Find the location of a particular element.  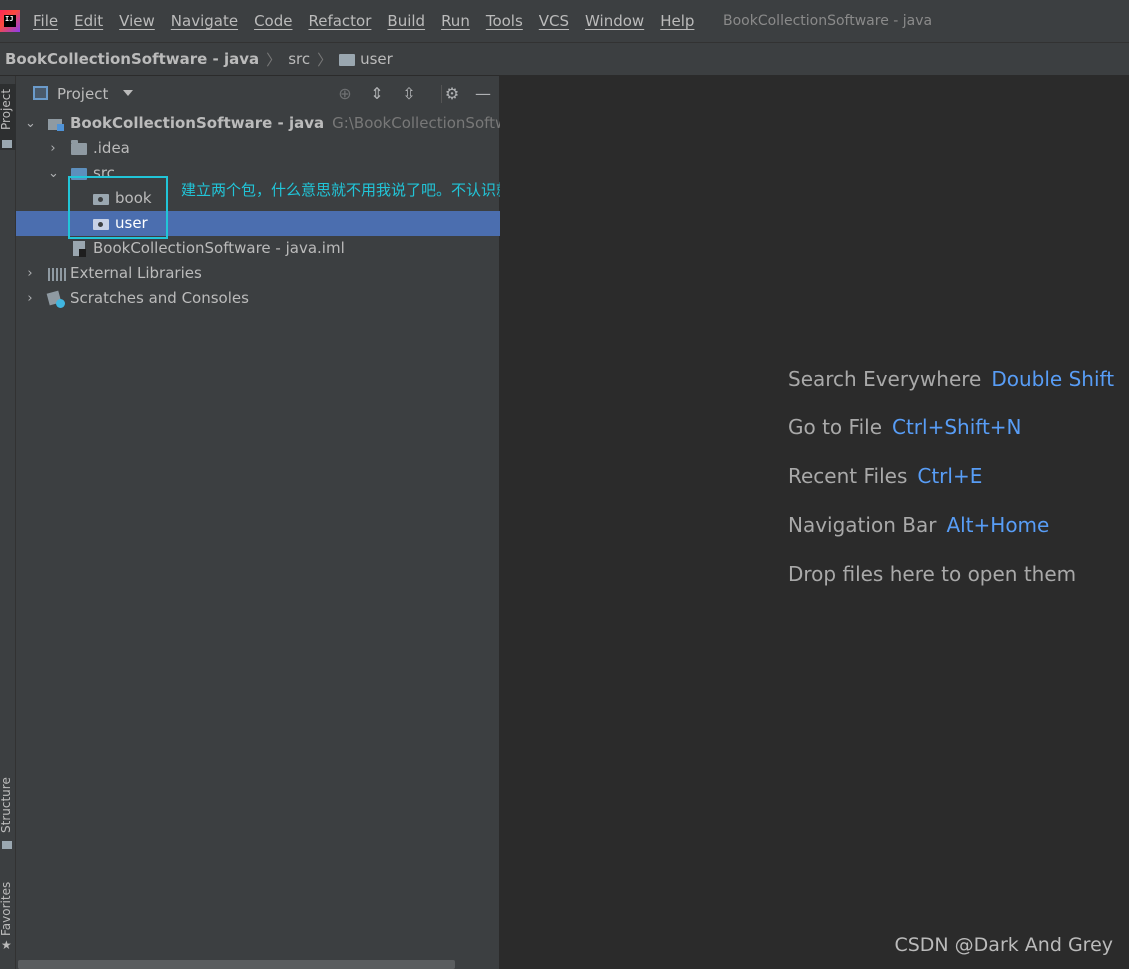

annotation-highlight-box is located at coordinates (118, 207).